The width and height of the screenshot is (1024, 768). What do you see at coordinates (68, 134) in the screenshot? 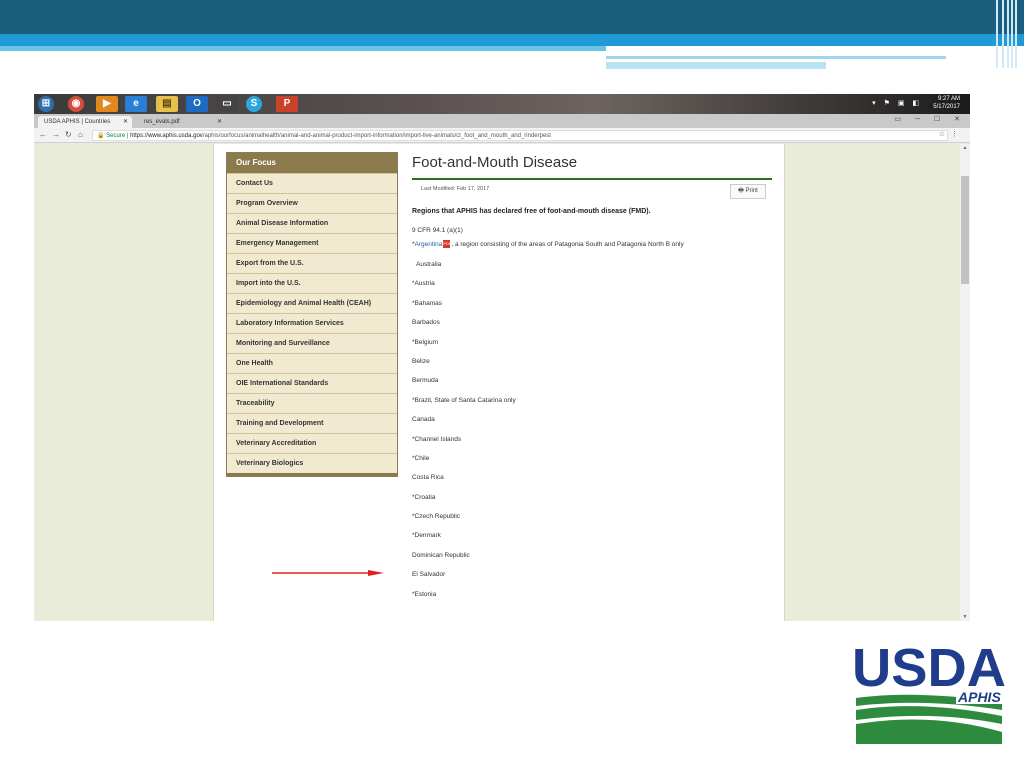
I see `reload-icon: ↻` at bounding box center [68, 134].